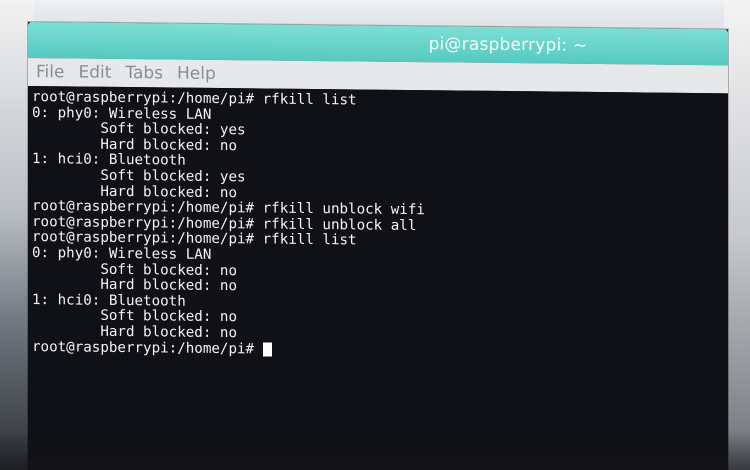 The image size is (750, 470). I want to click on menu-help: Help, so click(196, 74).